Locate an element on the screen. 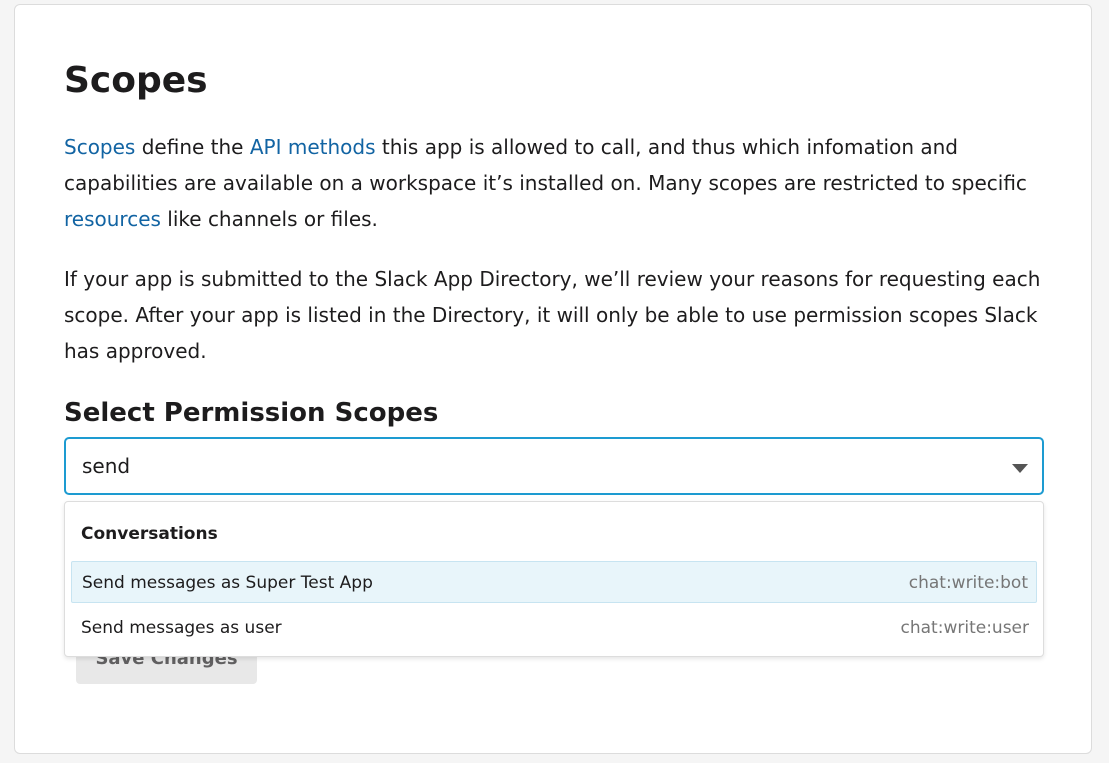 The height and width of the screenshot is (763, 1109). permission-scopes-heading: Select Permission Scopes is located at coordinates (251, 413).